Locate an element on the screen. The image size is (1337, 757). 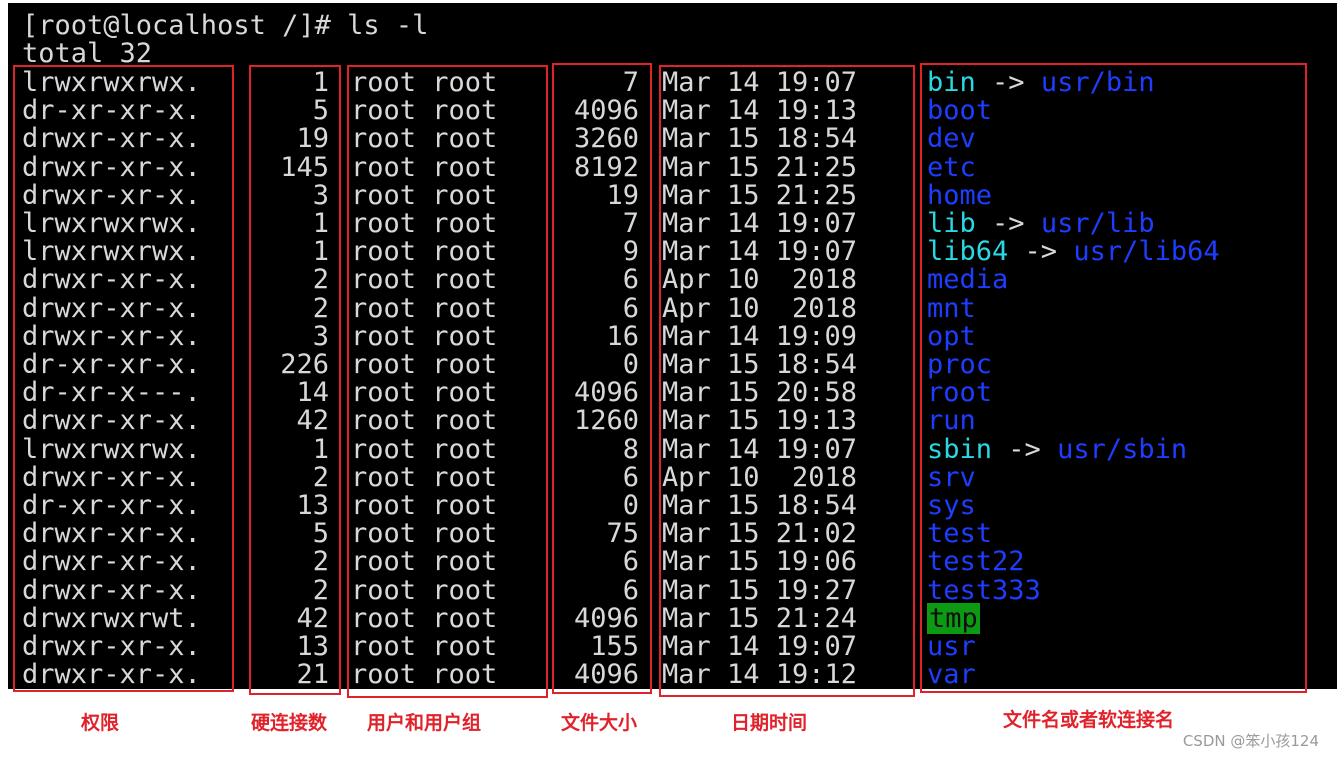
permissions-label: 权限 is located at coordinates (100, 723).